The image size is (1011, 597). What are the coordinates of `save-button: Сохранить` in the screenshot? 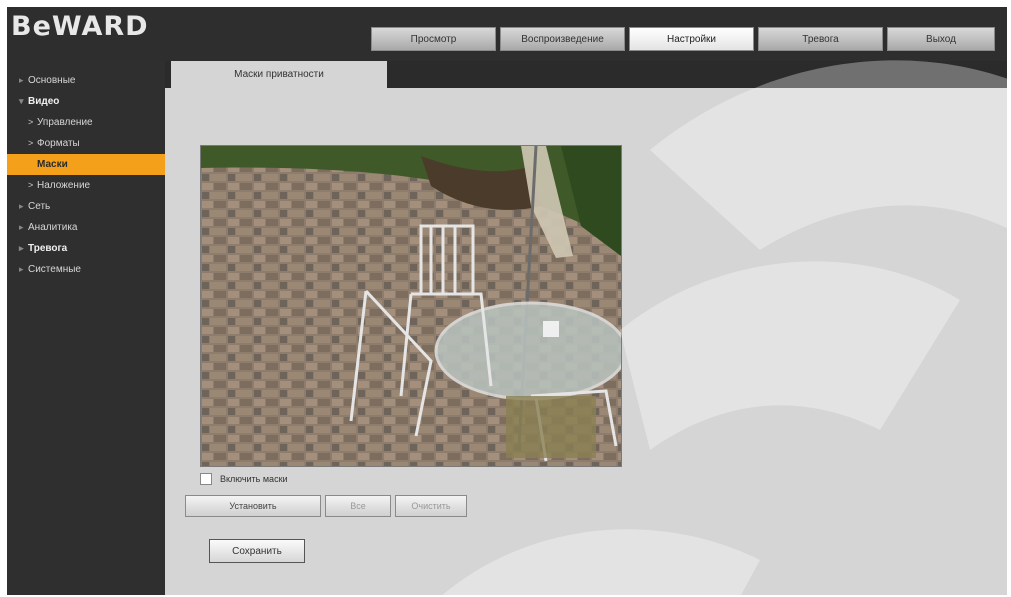 It's located at (257, 551).